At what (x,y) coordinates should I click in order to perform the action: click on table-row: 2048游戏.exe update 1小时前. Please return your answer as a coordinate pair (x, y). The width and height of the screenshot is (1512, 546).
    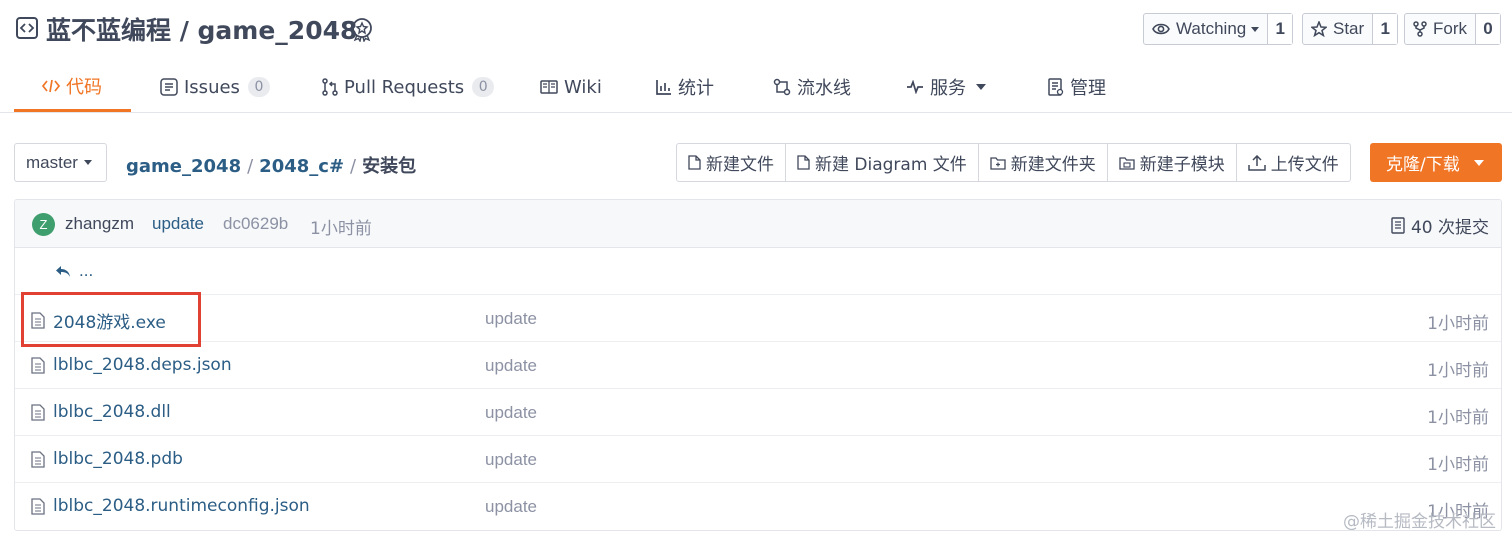
    Looking at the image, I should click on (758, 318).